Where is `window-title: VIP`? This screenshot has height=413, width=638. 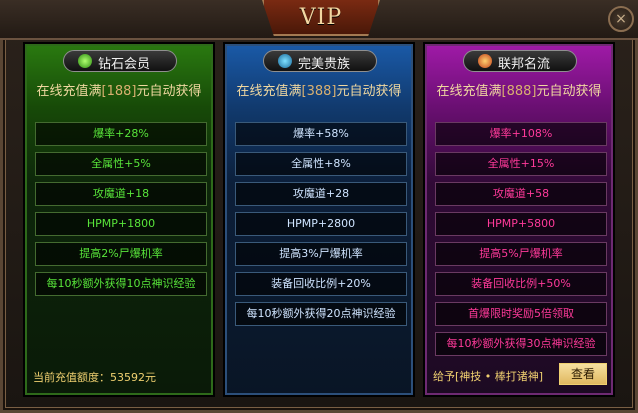 window-title: VIP is located at coordinates (321, 17).